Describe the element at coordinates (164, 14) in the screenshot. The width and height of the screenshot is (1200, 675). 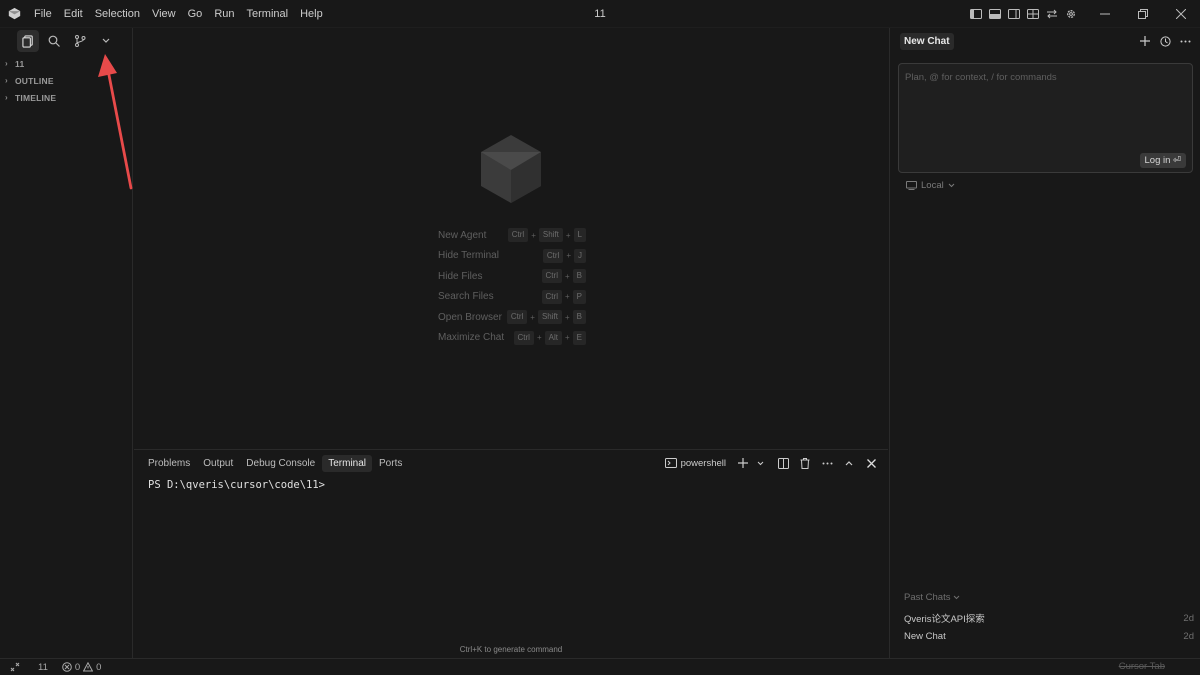
I see `menu-view: View` at that location.